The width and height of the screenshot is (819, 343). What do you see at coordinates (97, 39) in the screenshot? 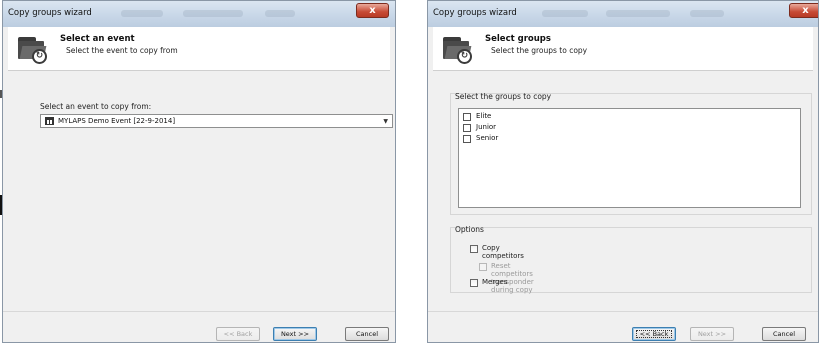
I see `step-title: Select an event` at bounding box center [97, 39].